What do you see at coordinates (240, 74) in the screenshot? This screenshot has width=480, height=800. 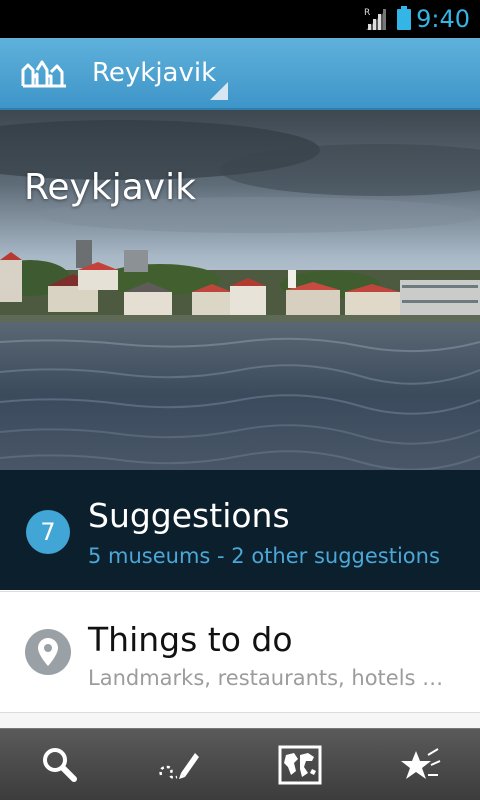 I see `action-bar: Reykjavik` at bounding box center [240, 74].